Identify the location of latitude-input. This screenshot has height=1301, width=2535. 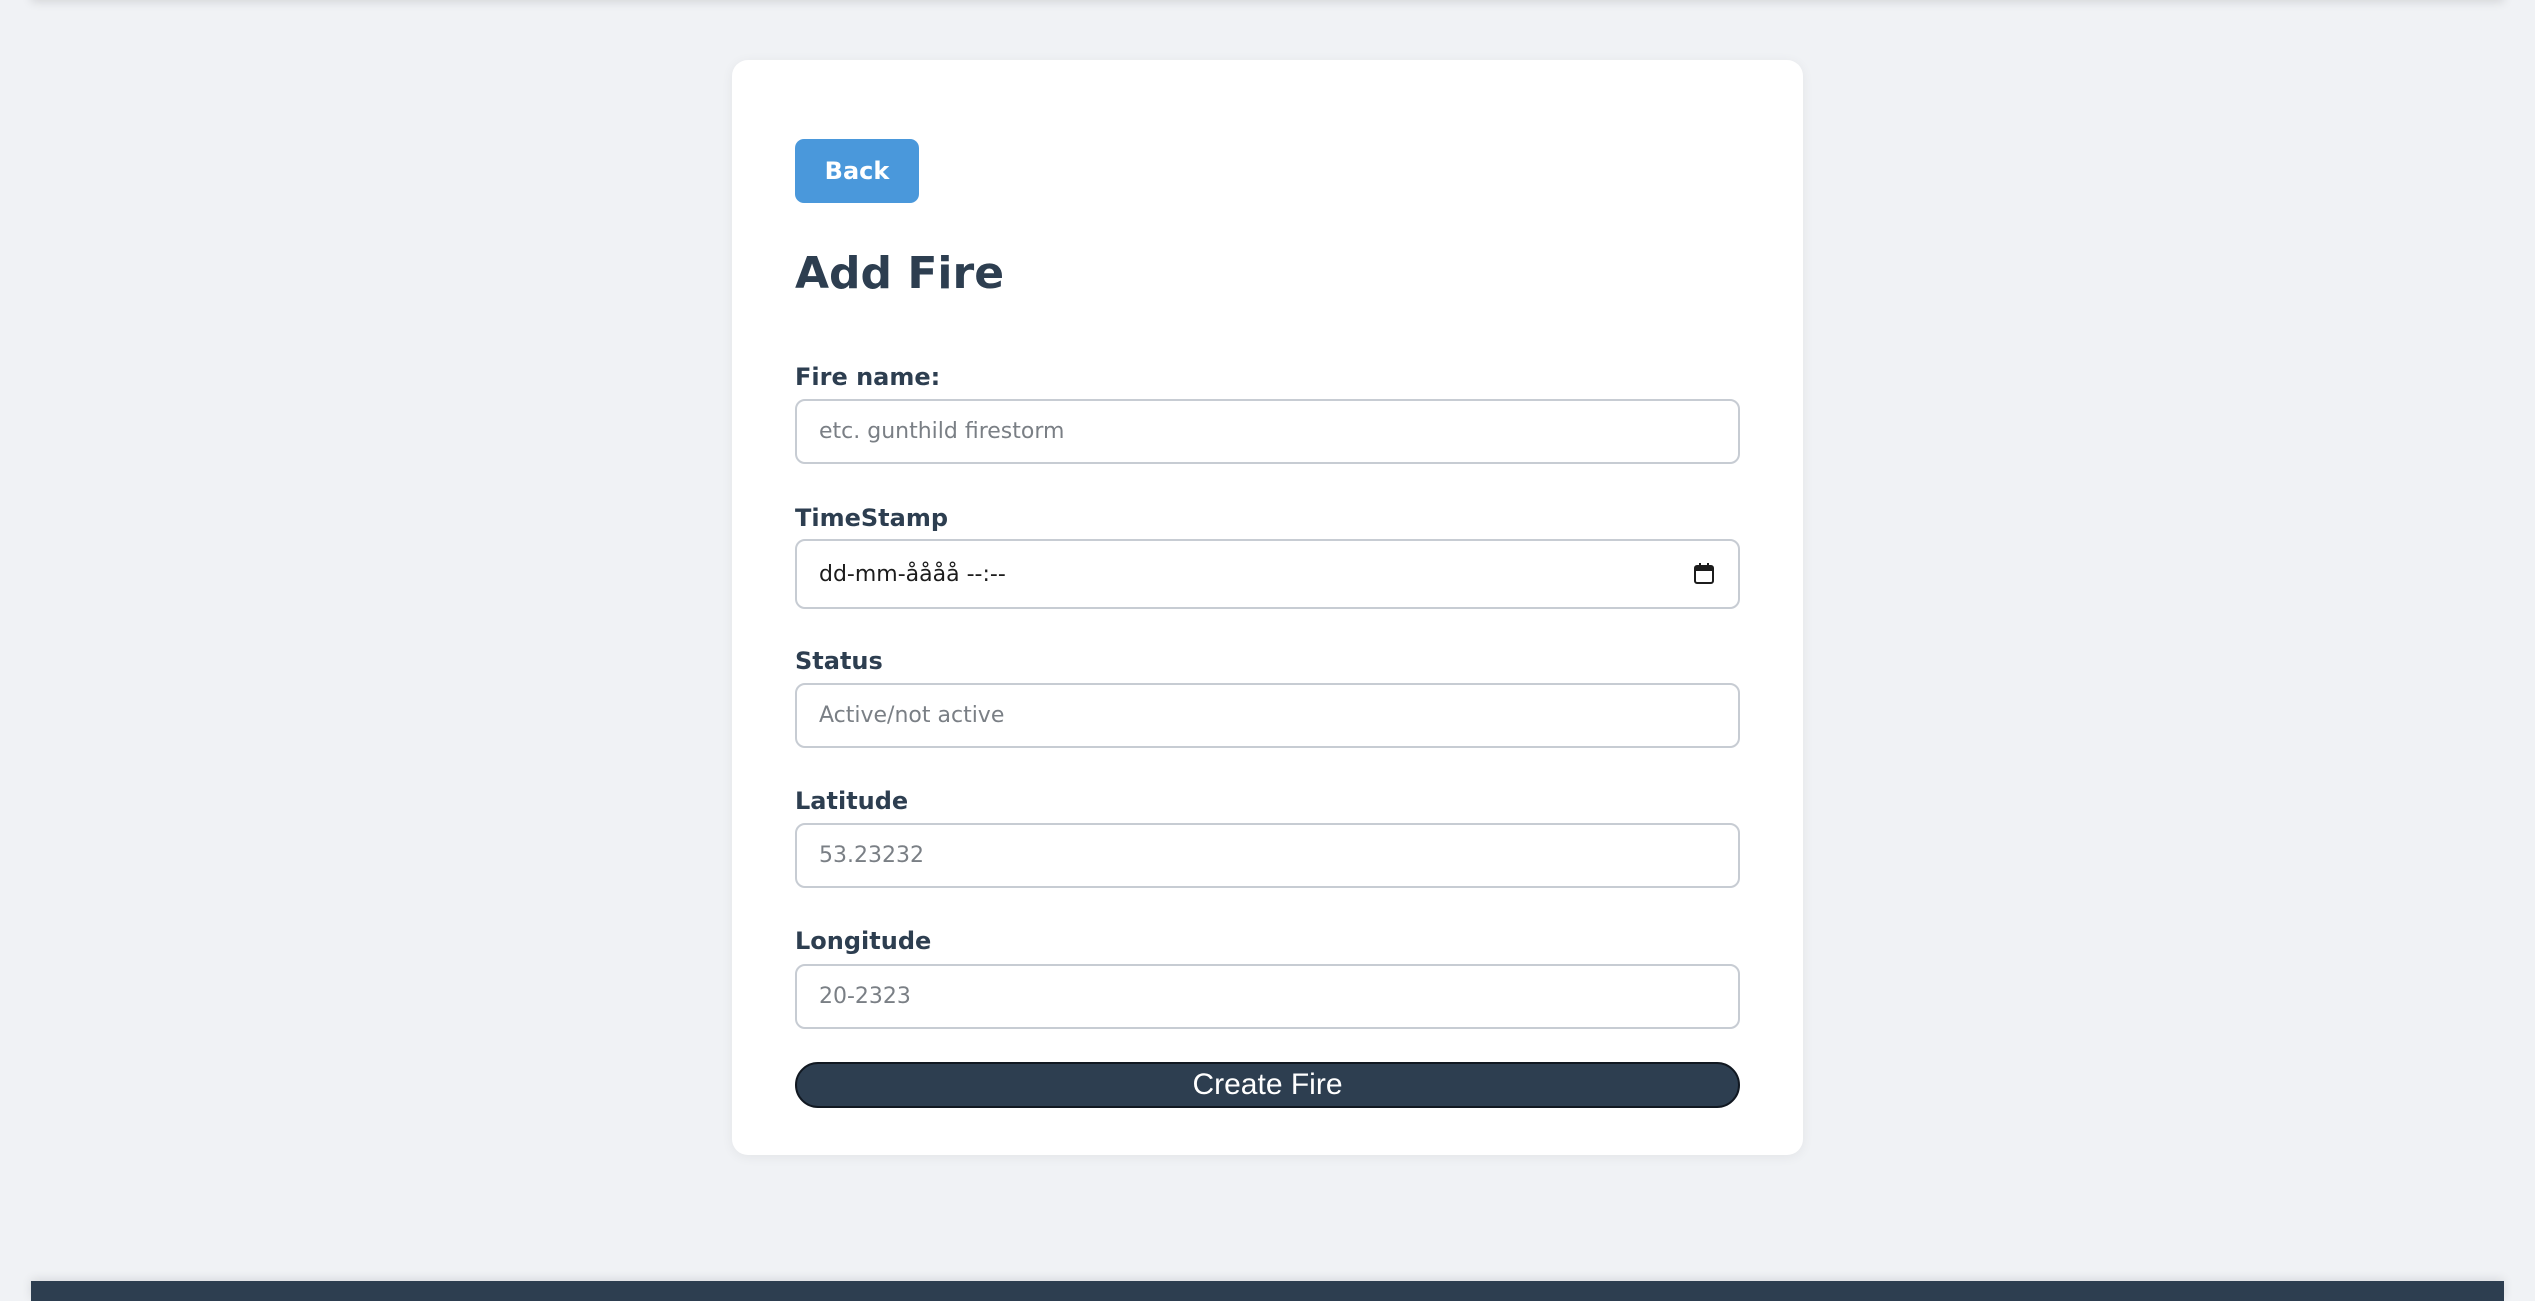
(1267, 855).